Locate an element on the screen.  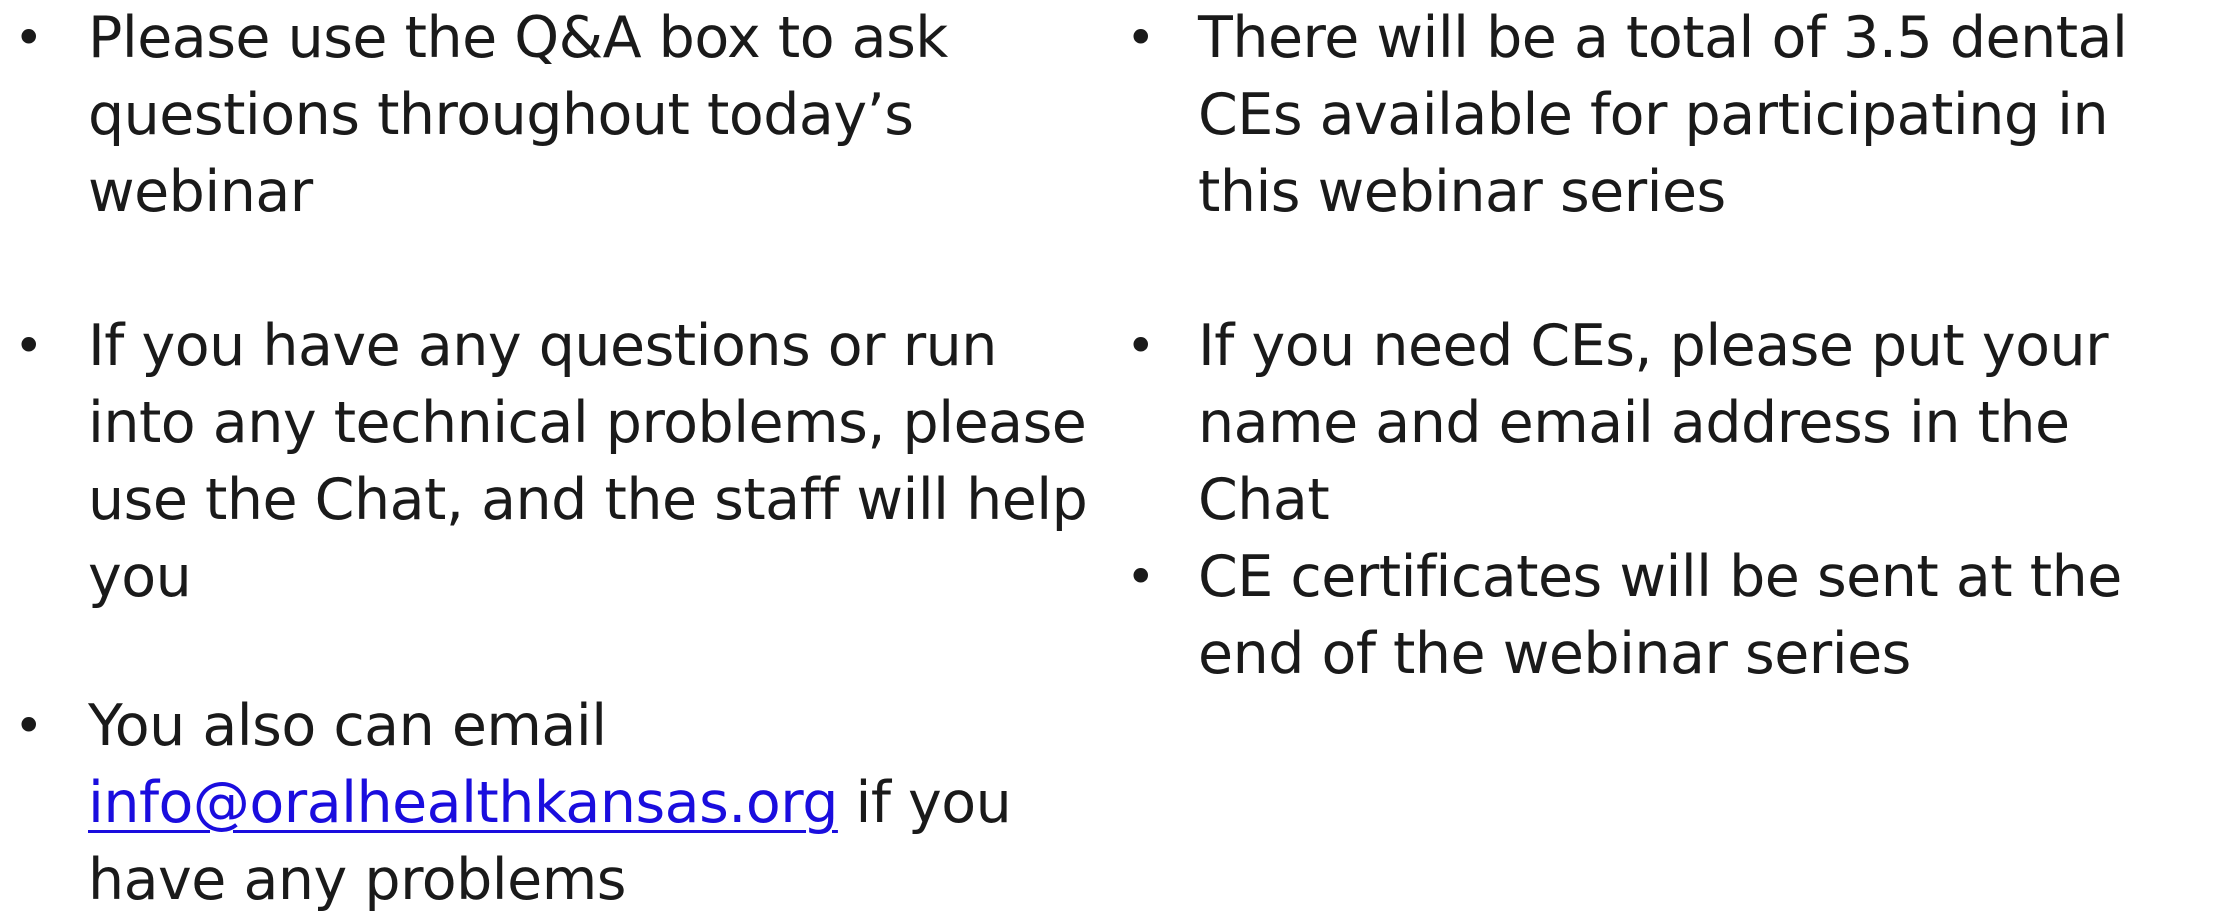
email-link: info@oralhealthkansas.org is located at coordinates (463, 803).